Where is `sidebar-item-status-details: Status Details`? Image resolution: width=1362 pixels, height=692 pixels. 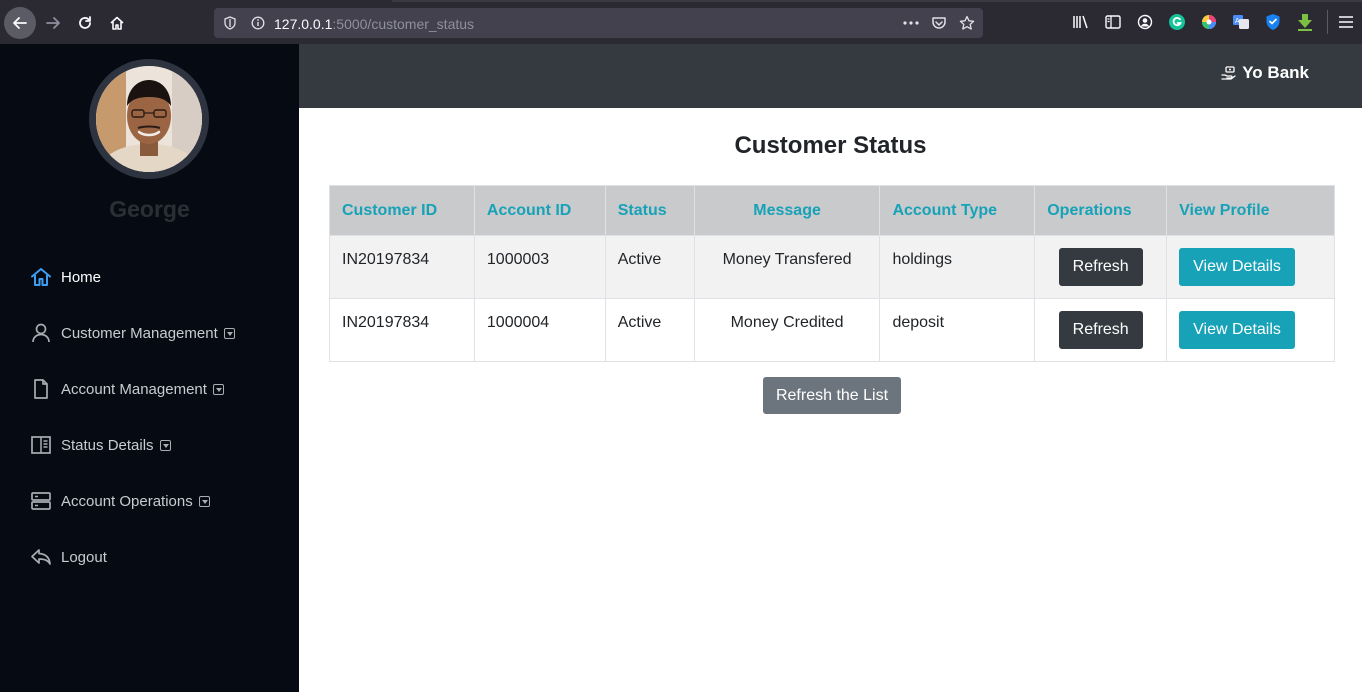
sidebar-item-status-details: Status Details is located at coordinates (100, 445).